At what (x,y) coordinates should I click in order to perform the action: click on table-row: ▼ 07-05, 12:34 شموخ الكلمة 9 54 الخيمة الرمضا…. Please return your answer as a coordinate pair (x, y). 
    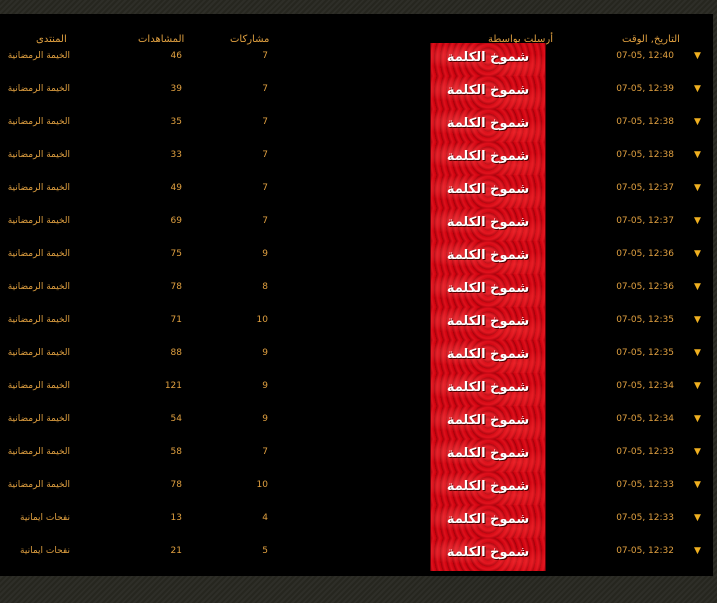
    Looking at the image, I should click on (356, 422).